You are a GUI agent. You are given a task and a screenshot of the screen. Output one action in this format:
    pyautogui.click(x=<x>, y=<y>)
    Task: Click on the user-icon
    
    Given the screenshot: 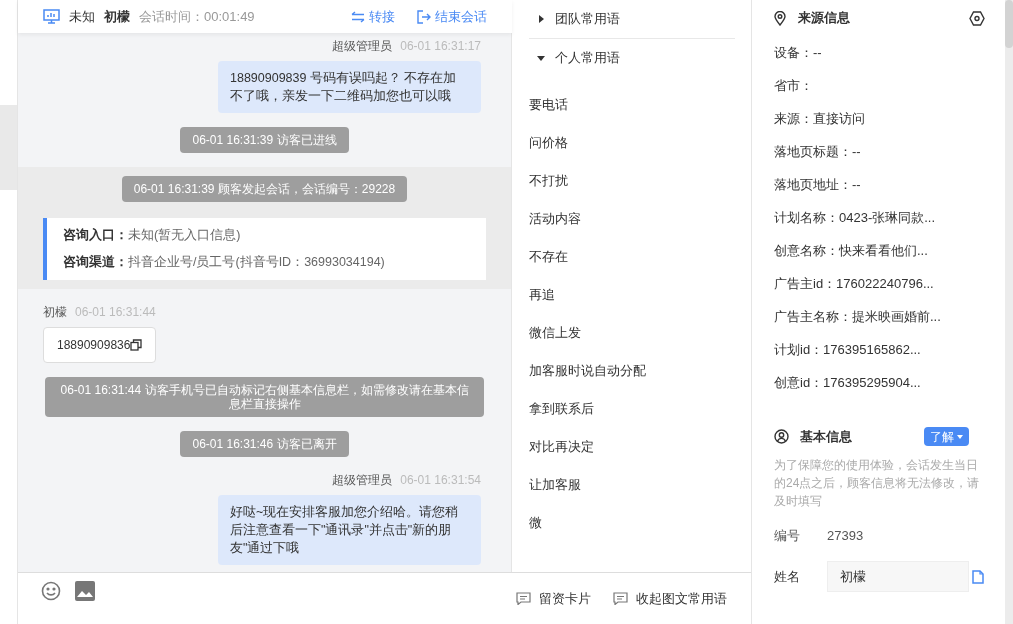 What is the action you would take?
    pyautogui.click(x=781, y=437)
    